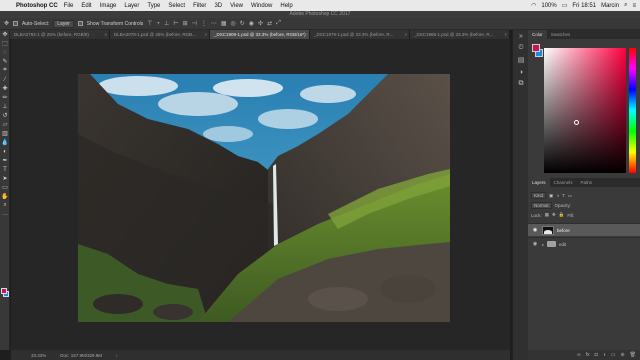 The width and height of the screenshot is (640, 360). What do you see at coordinates (5, 151) in the screenshot?
I see `dodge-tool-icon: ◐` at bounding box center [5, 151].